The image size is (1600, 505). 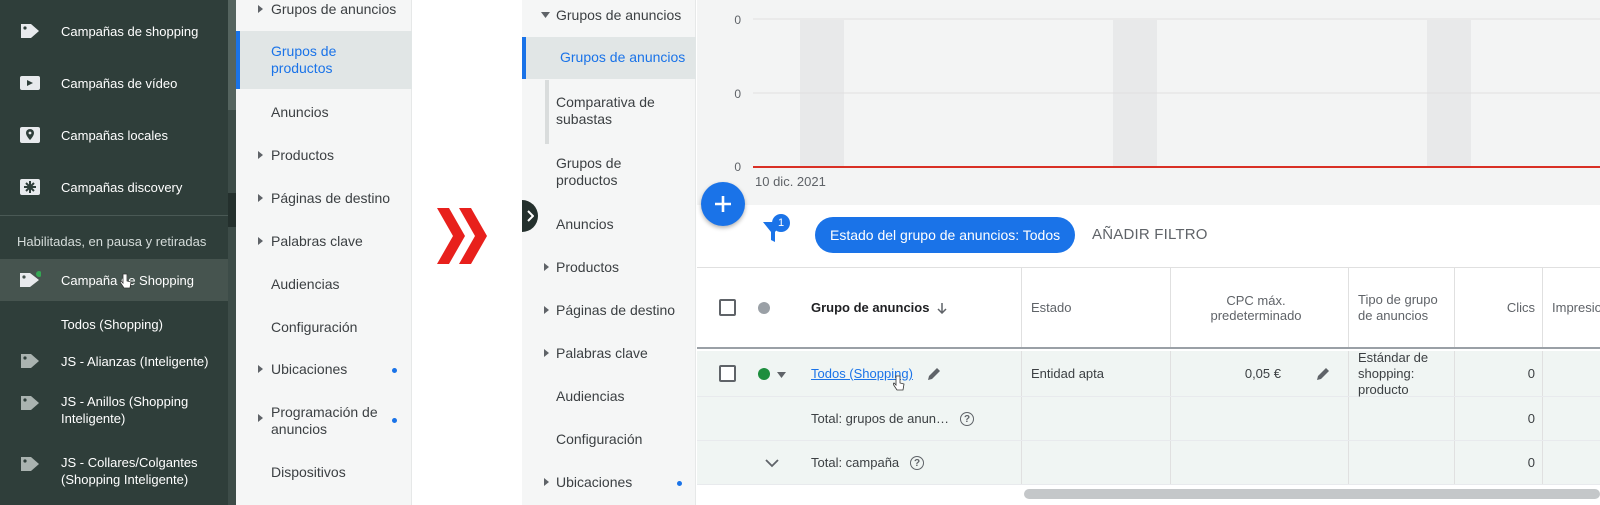 What do you see at coordinates (1148, 463) in the screenshot?
I see `total-row-campaign: Total: campaña ? 0` at bounding box center [1148, 463].